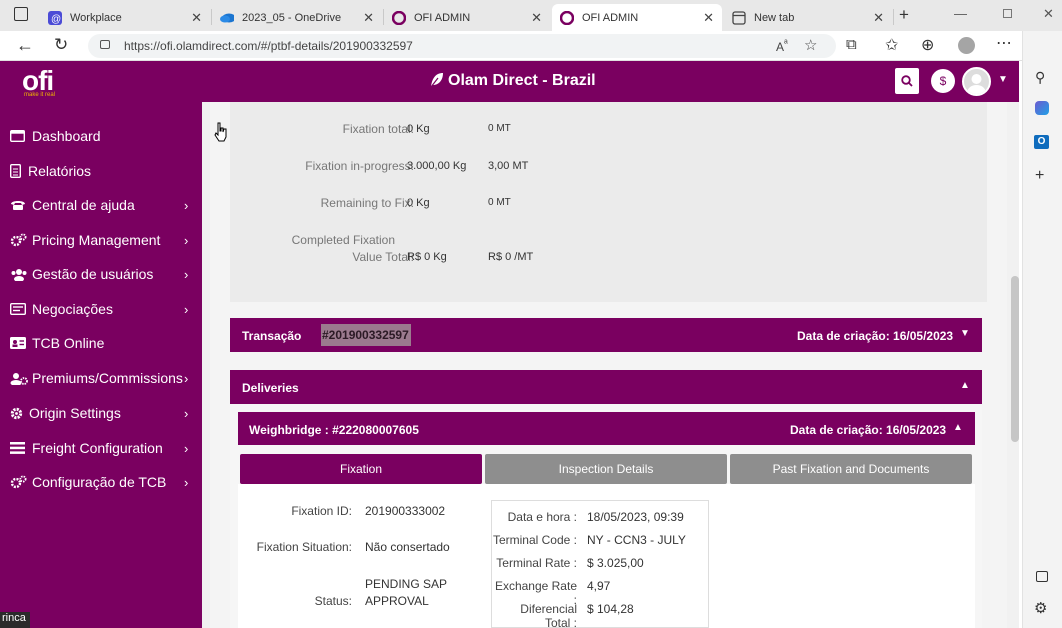  I want to click on sidebar-item-gestao-de-usuarios: Gestão de usuários ›, so click(101, 274).